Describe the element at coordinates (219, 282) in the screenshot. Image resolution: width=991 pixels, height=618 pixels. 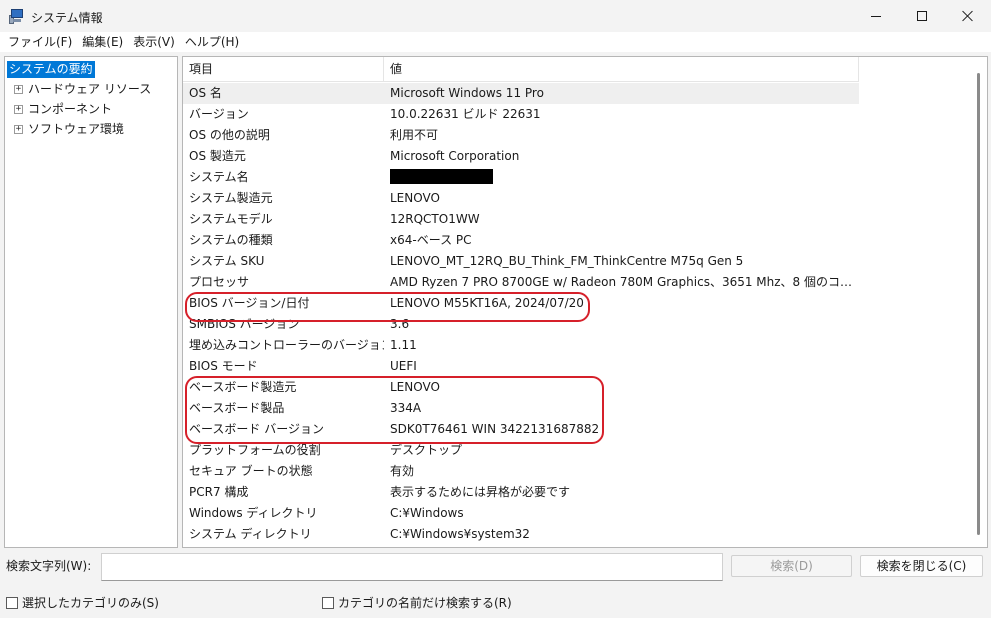
I see `cell-item: プロセッサ` at that location.